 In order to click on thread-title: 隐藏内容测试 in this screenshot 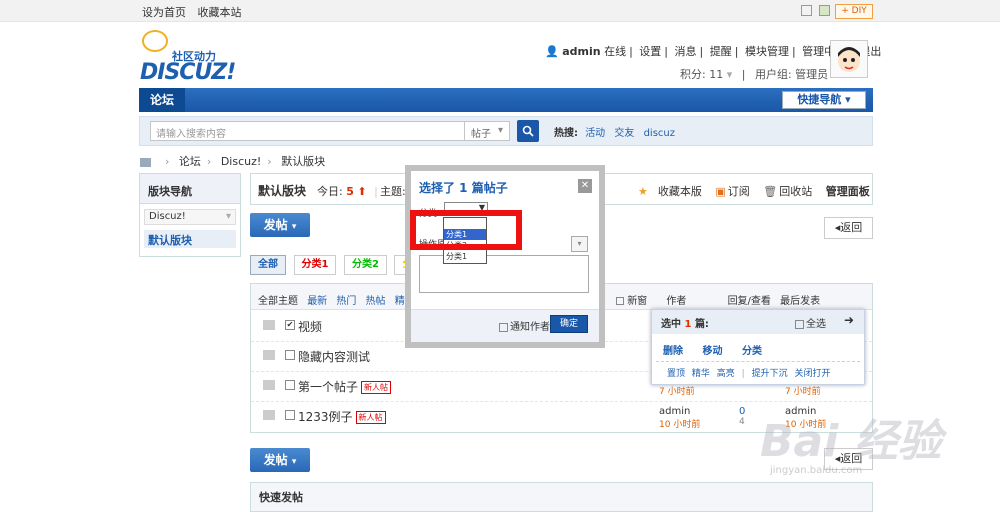, I will do `click(334, 356)`.